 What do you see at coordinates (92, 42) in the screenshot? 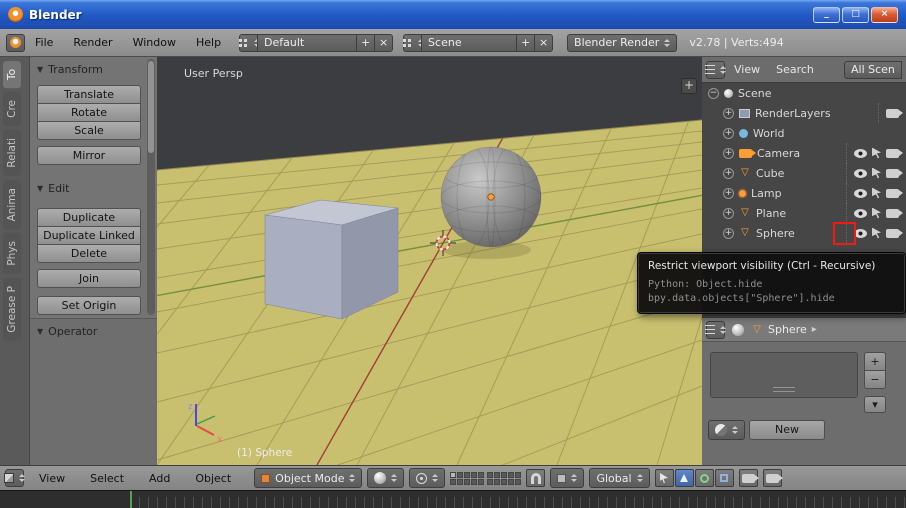
I see `menu-render: Render` at bounding box center [92, 42].